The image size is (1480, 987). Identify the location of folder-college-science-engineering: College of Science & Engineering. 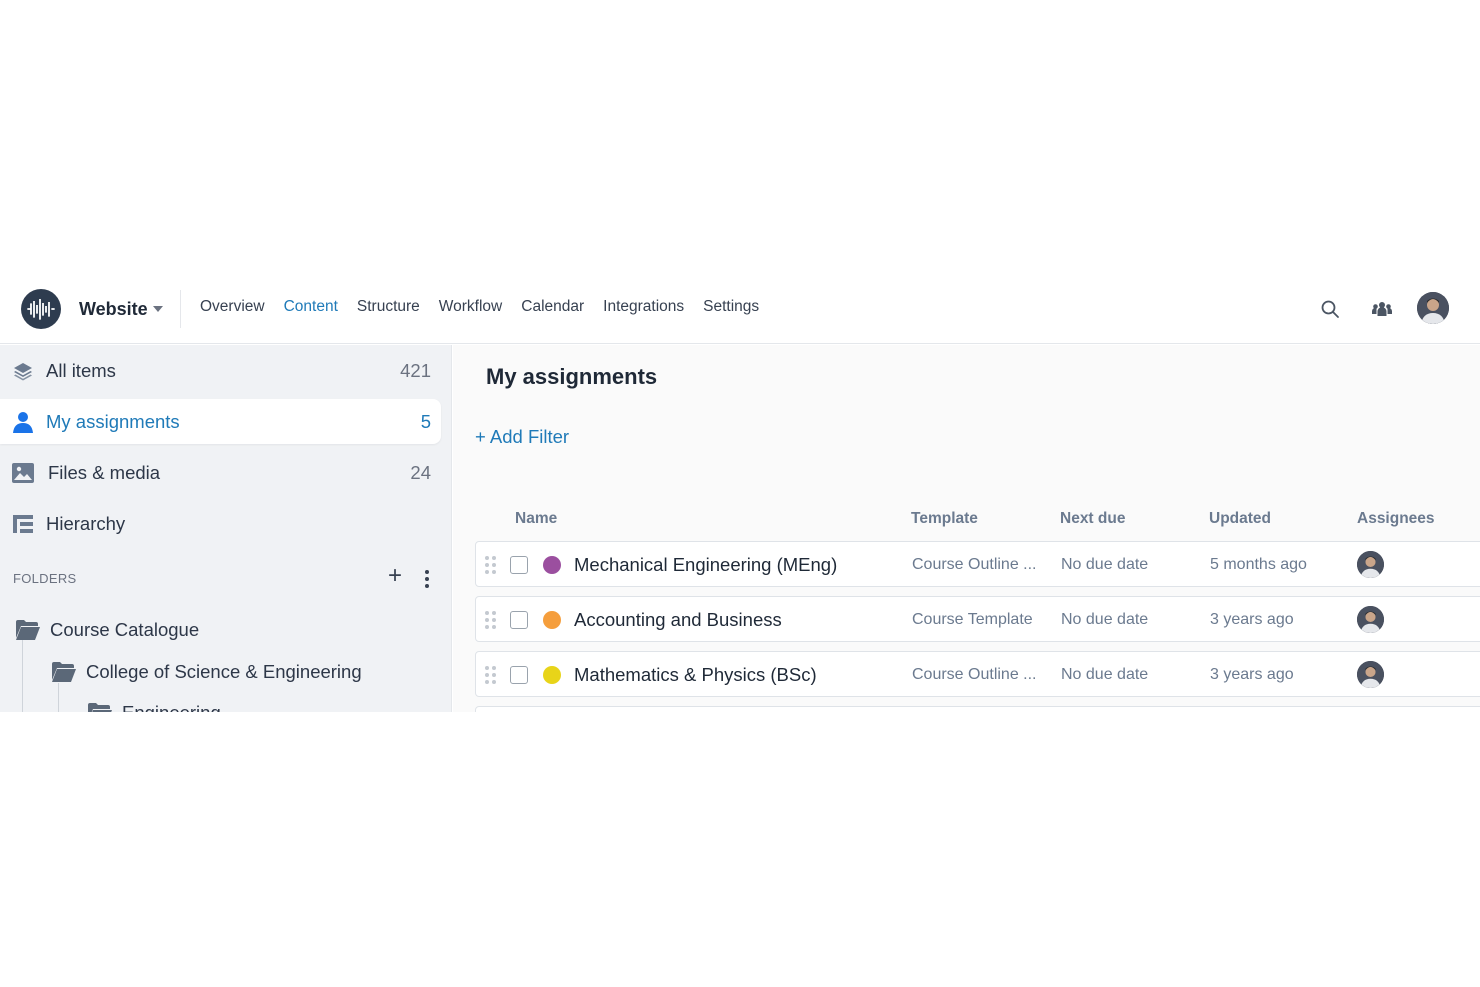
(207, 672).